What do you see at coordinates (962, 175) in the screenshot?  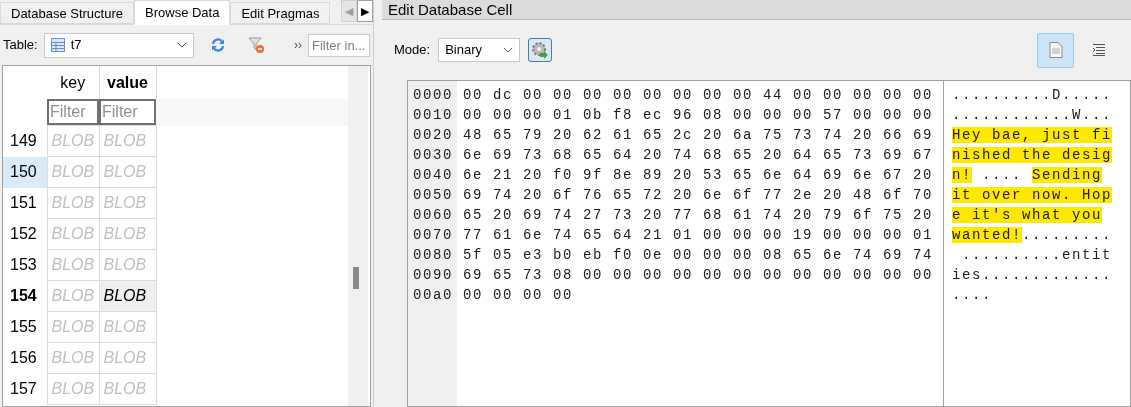 I see `ascii-text: n!` at bounding box center [962, 175].